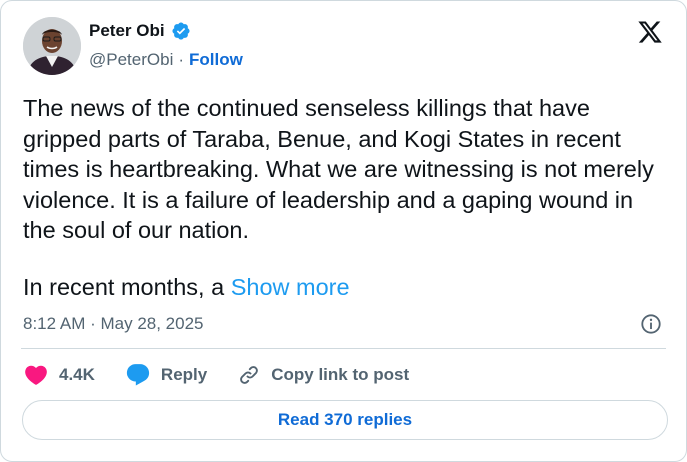  What do you see at coordinates (36, 375) in the screenshot?
I see `heart-icon` at bounding box center [36, 375].